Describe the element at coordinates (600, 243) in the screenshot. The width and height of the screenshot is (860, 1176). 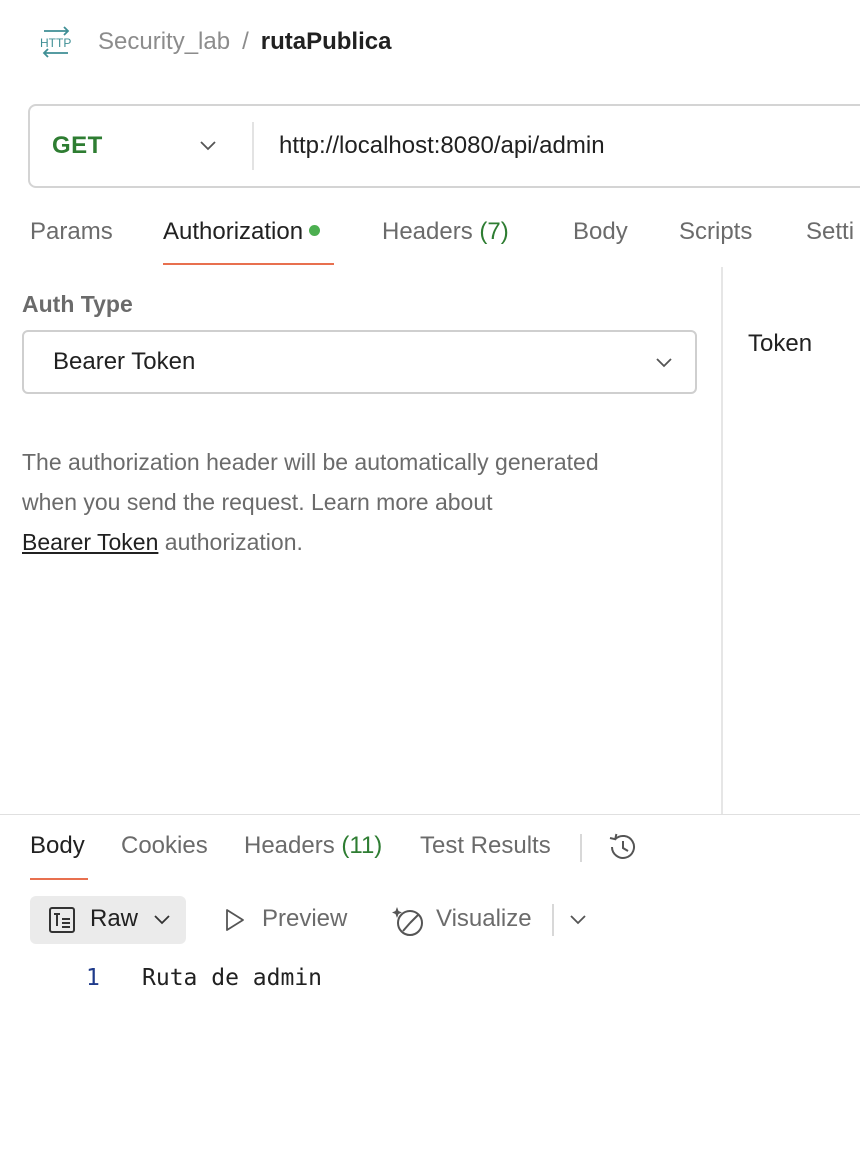
I see `tab-body: Body` at that location.